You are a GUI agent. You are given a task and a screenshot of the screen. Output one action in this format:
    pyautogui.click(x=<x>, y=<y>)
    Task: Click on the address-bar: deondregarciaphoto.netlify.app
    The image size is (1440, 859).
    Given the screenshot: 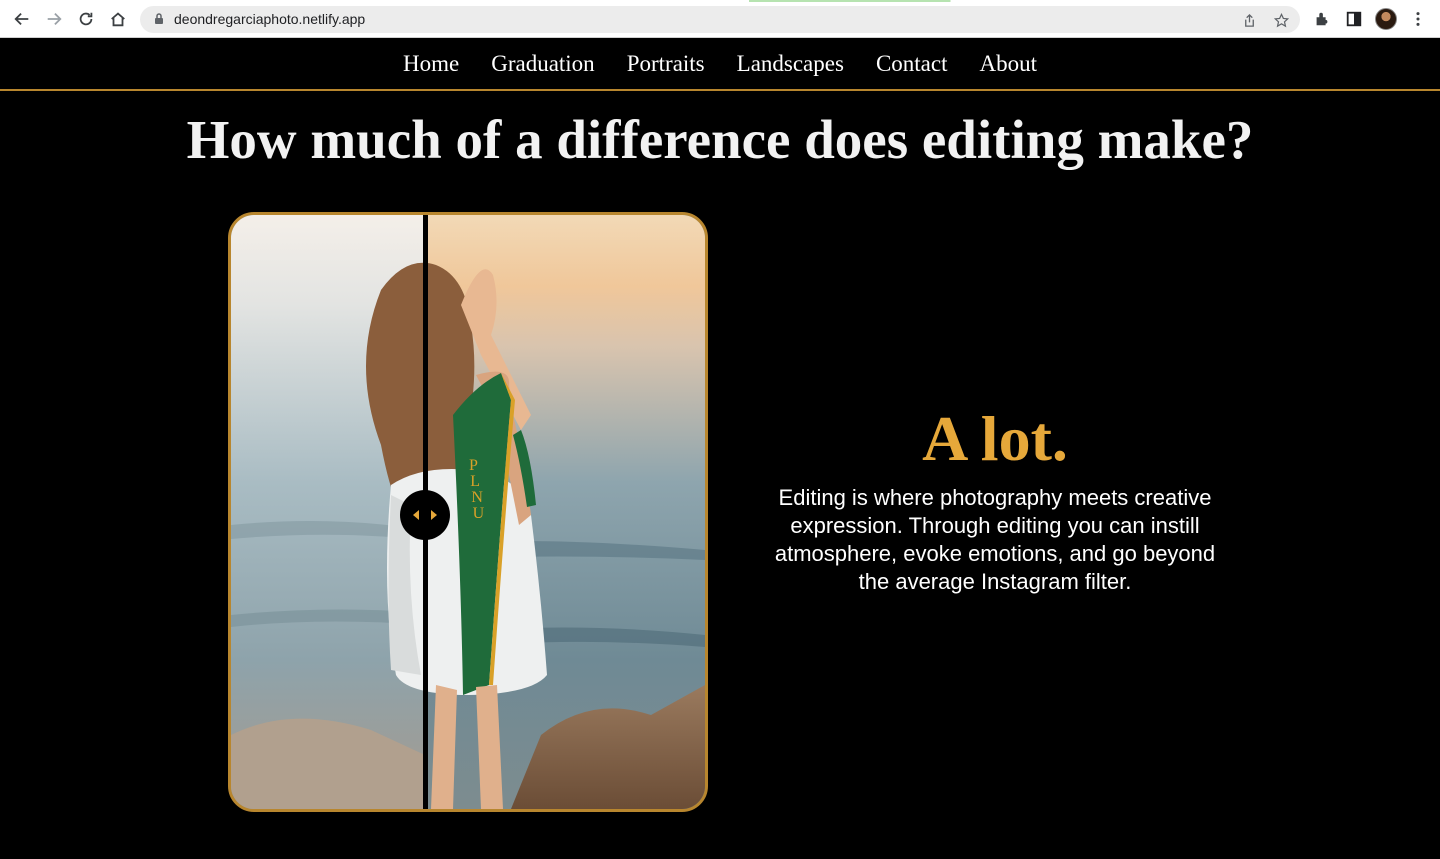 What is the action you would take?
    pyautogui.click(x=720, y=19)
    